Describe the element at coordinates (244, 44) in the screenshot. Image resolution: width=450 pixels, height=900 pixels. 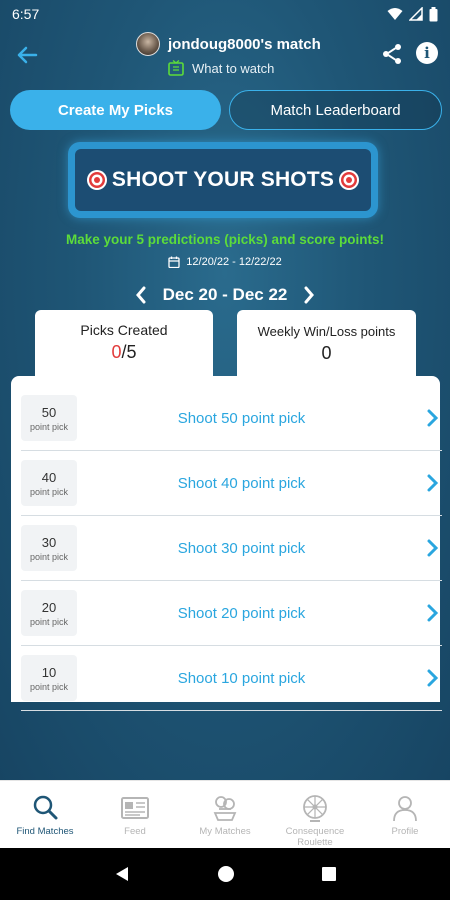
I see `match-title: jondoug8000's match` at that location.